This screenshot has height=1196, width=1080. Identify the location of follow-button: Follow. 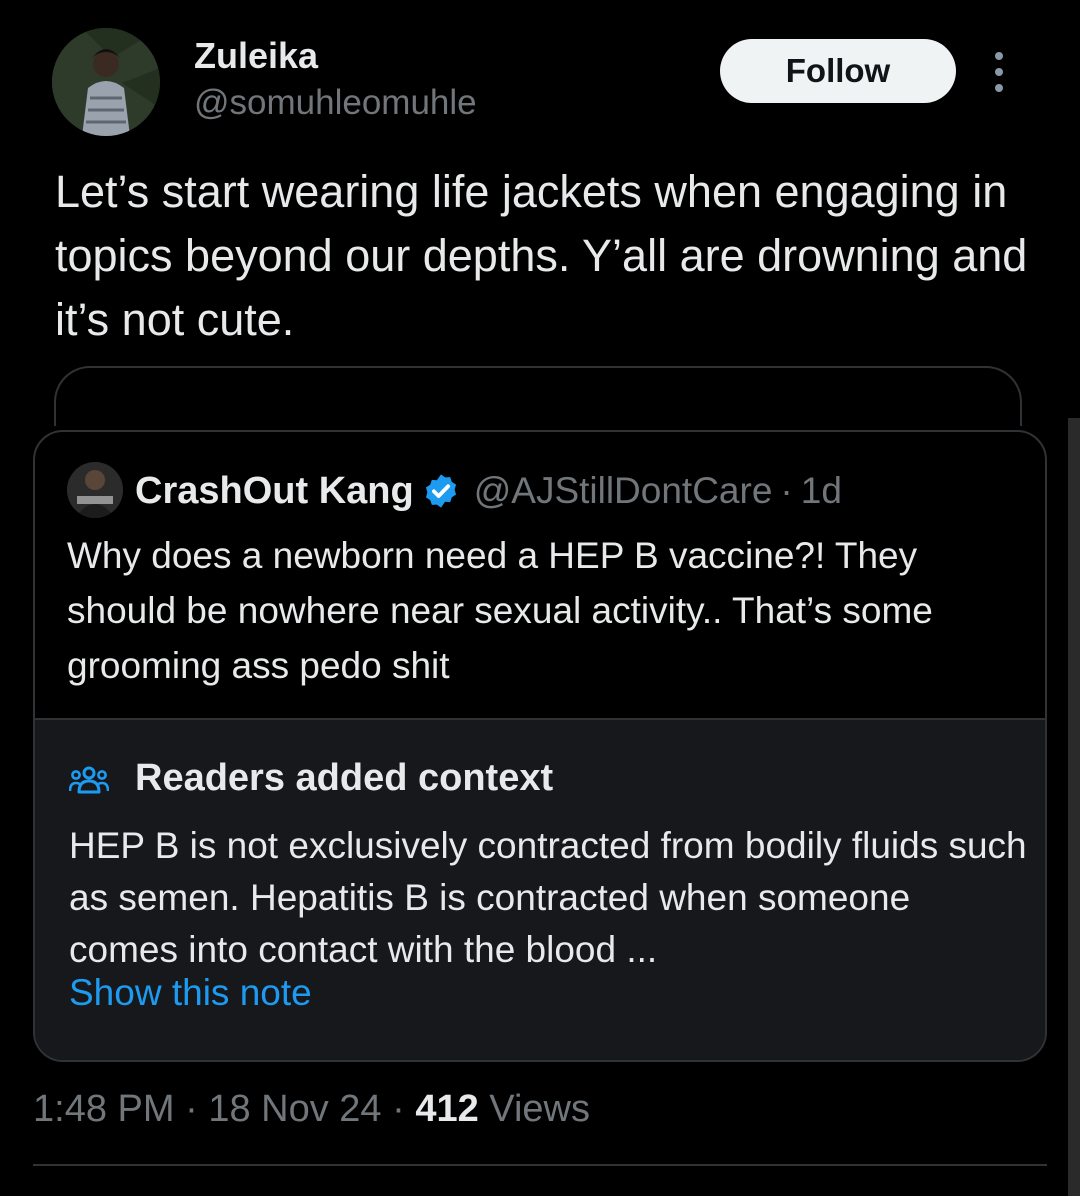
(838, 71).